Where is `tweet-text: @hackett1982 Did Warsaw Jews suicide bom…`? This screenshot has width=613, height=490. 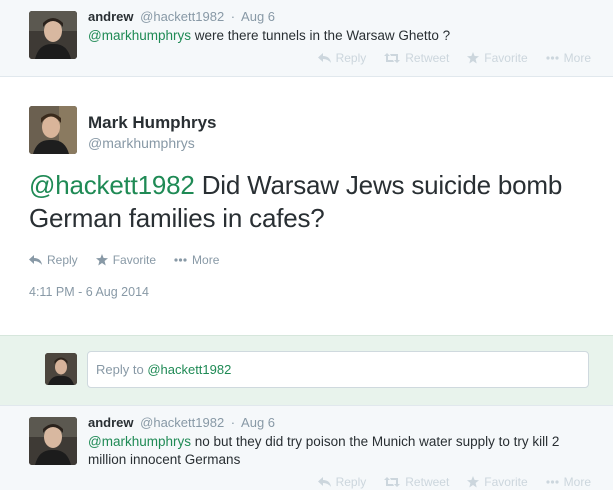 tweet-text: @hackett1982 Did Warsaw Jews suicide bom… is located at coordinates (309, 202).